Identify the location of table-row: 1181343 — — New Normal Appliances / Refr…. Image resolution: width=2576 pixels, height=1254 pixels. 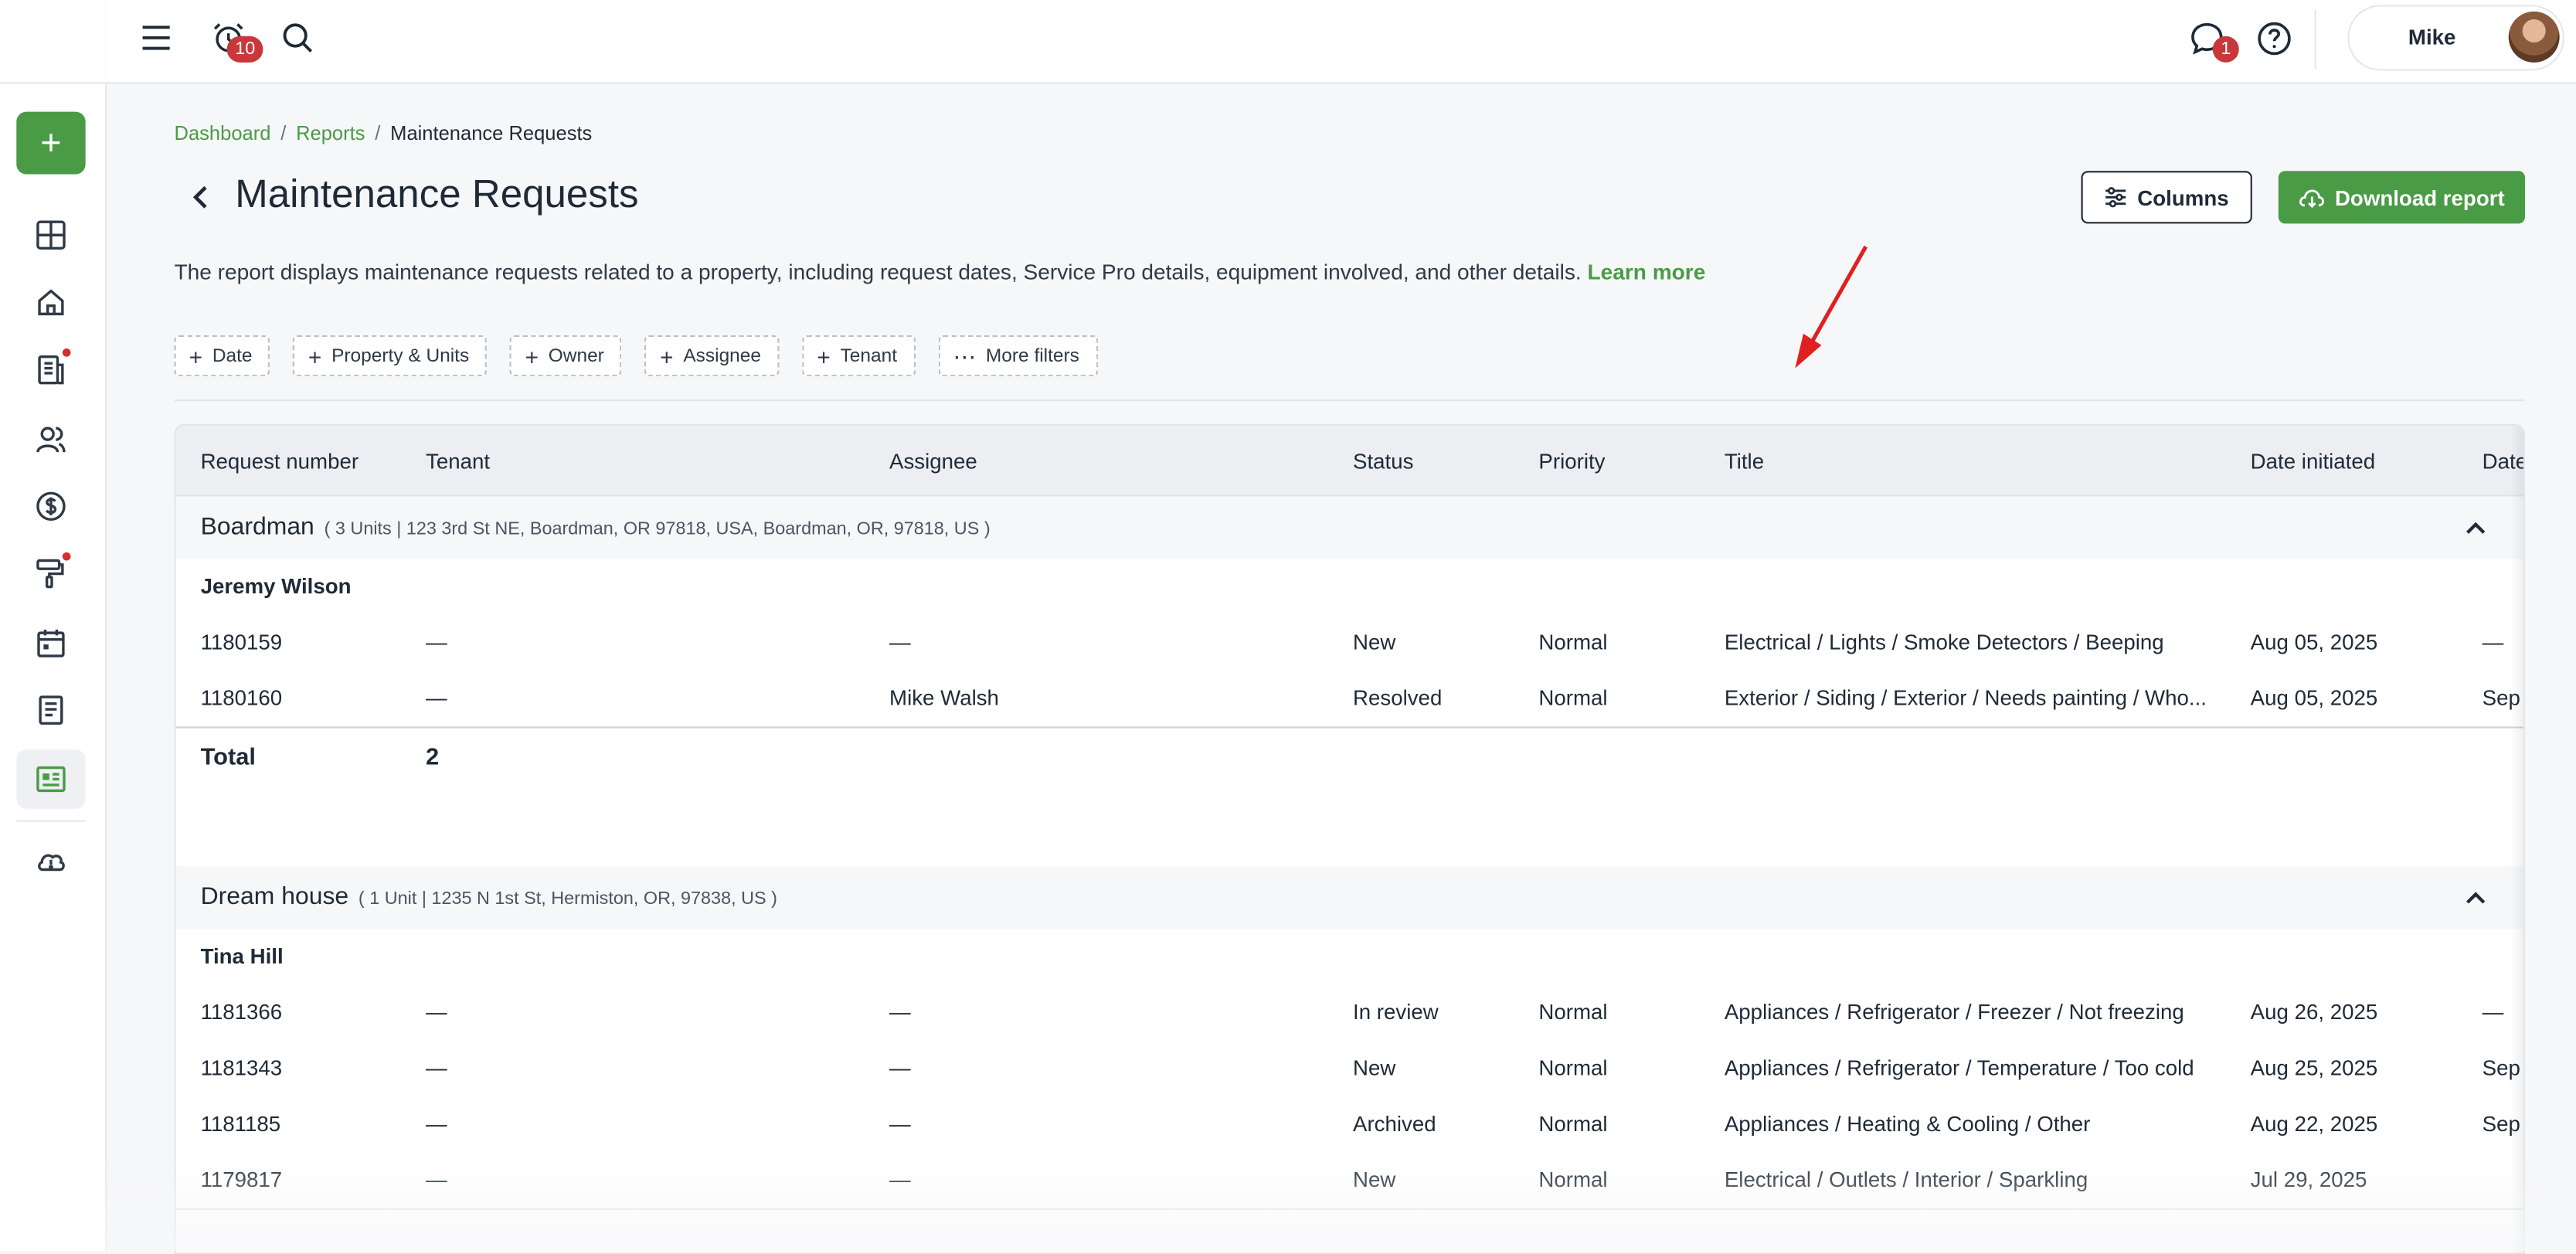
(1349, 1069).